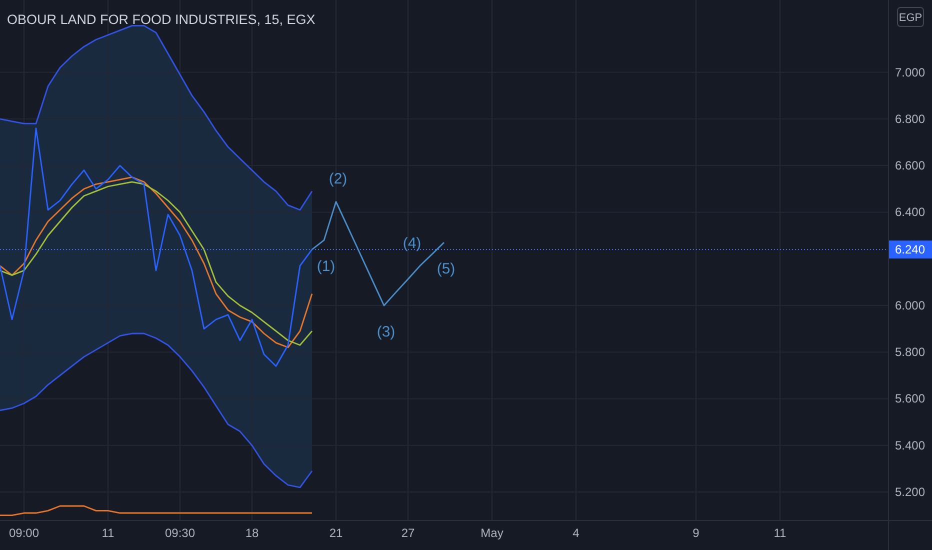 This screenshot has height=550, width=932. I want to click on currency-button: EGP, so click(910, 17).